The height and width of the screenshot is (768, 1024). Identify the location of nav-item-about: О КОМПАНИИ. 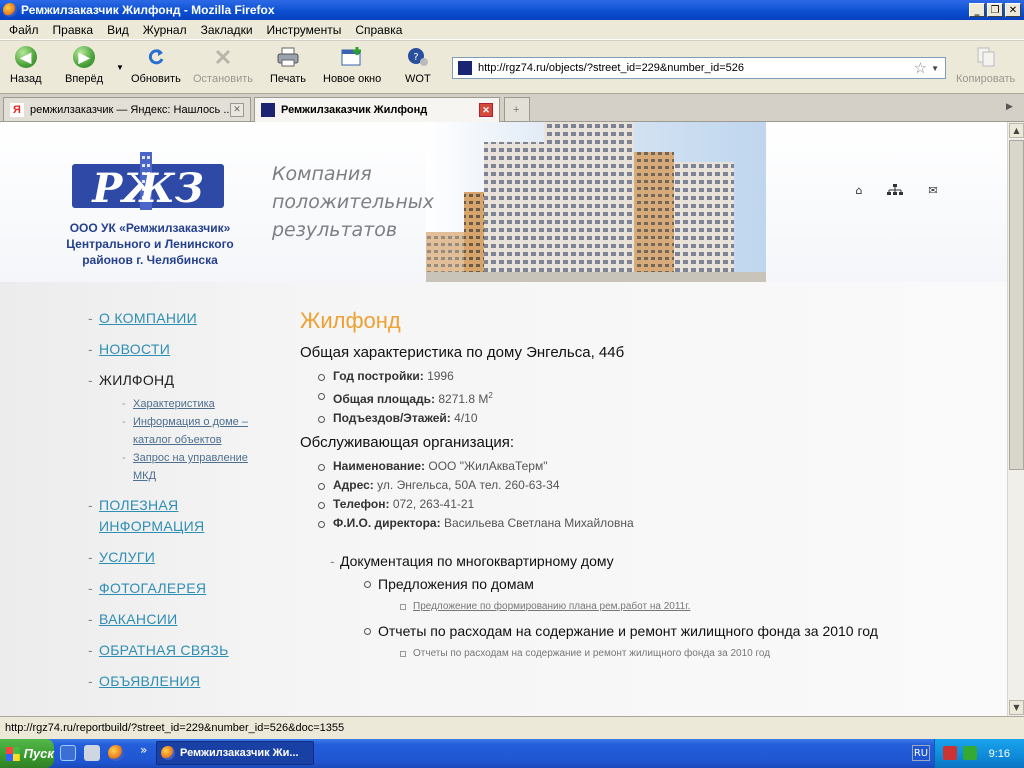
(178, 318).